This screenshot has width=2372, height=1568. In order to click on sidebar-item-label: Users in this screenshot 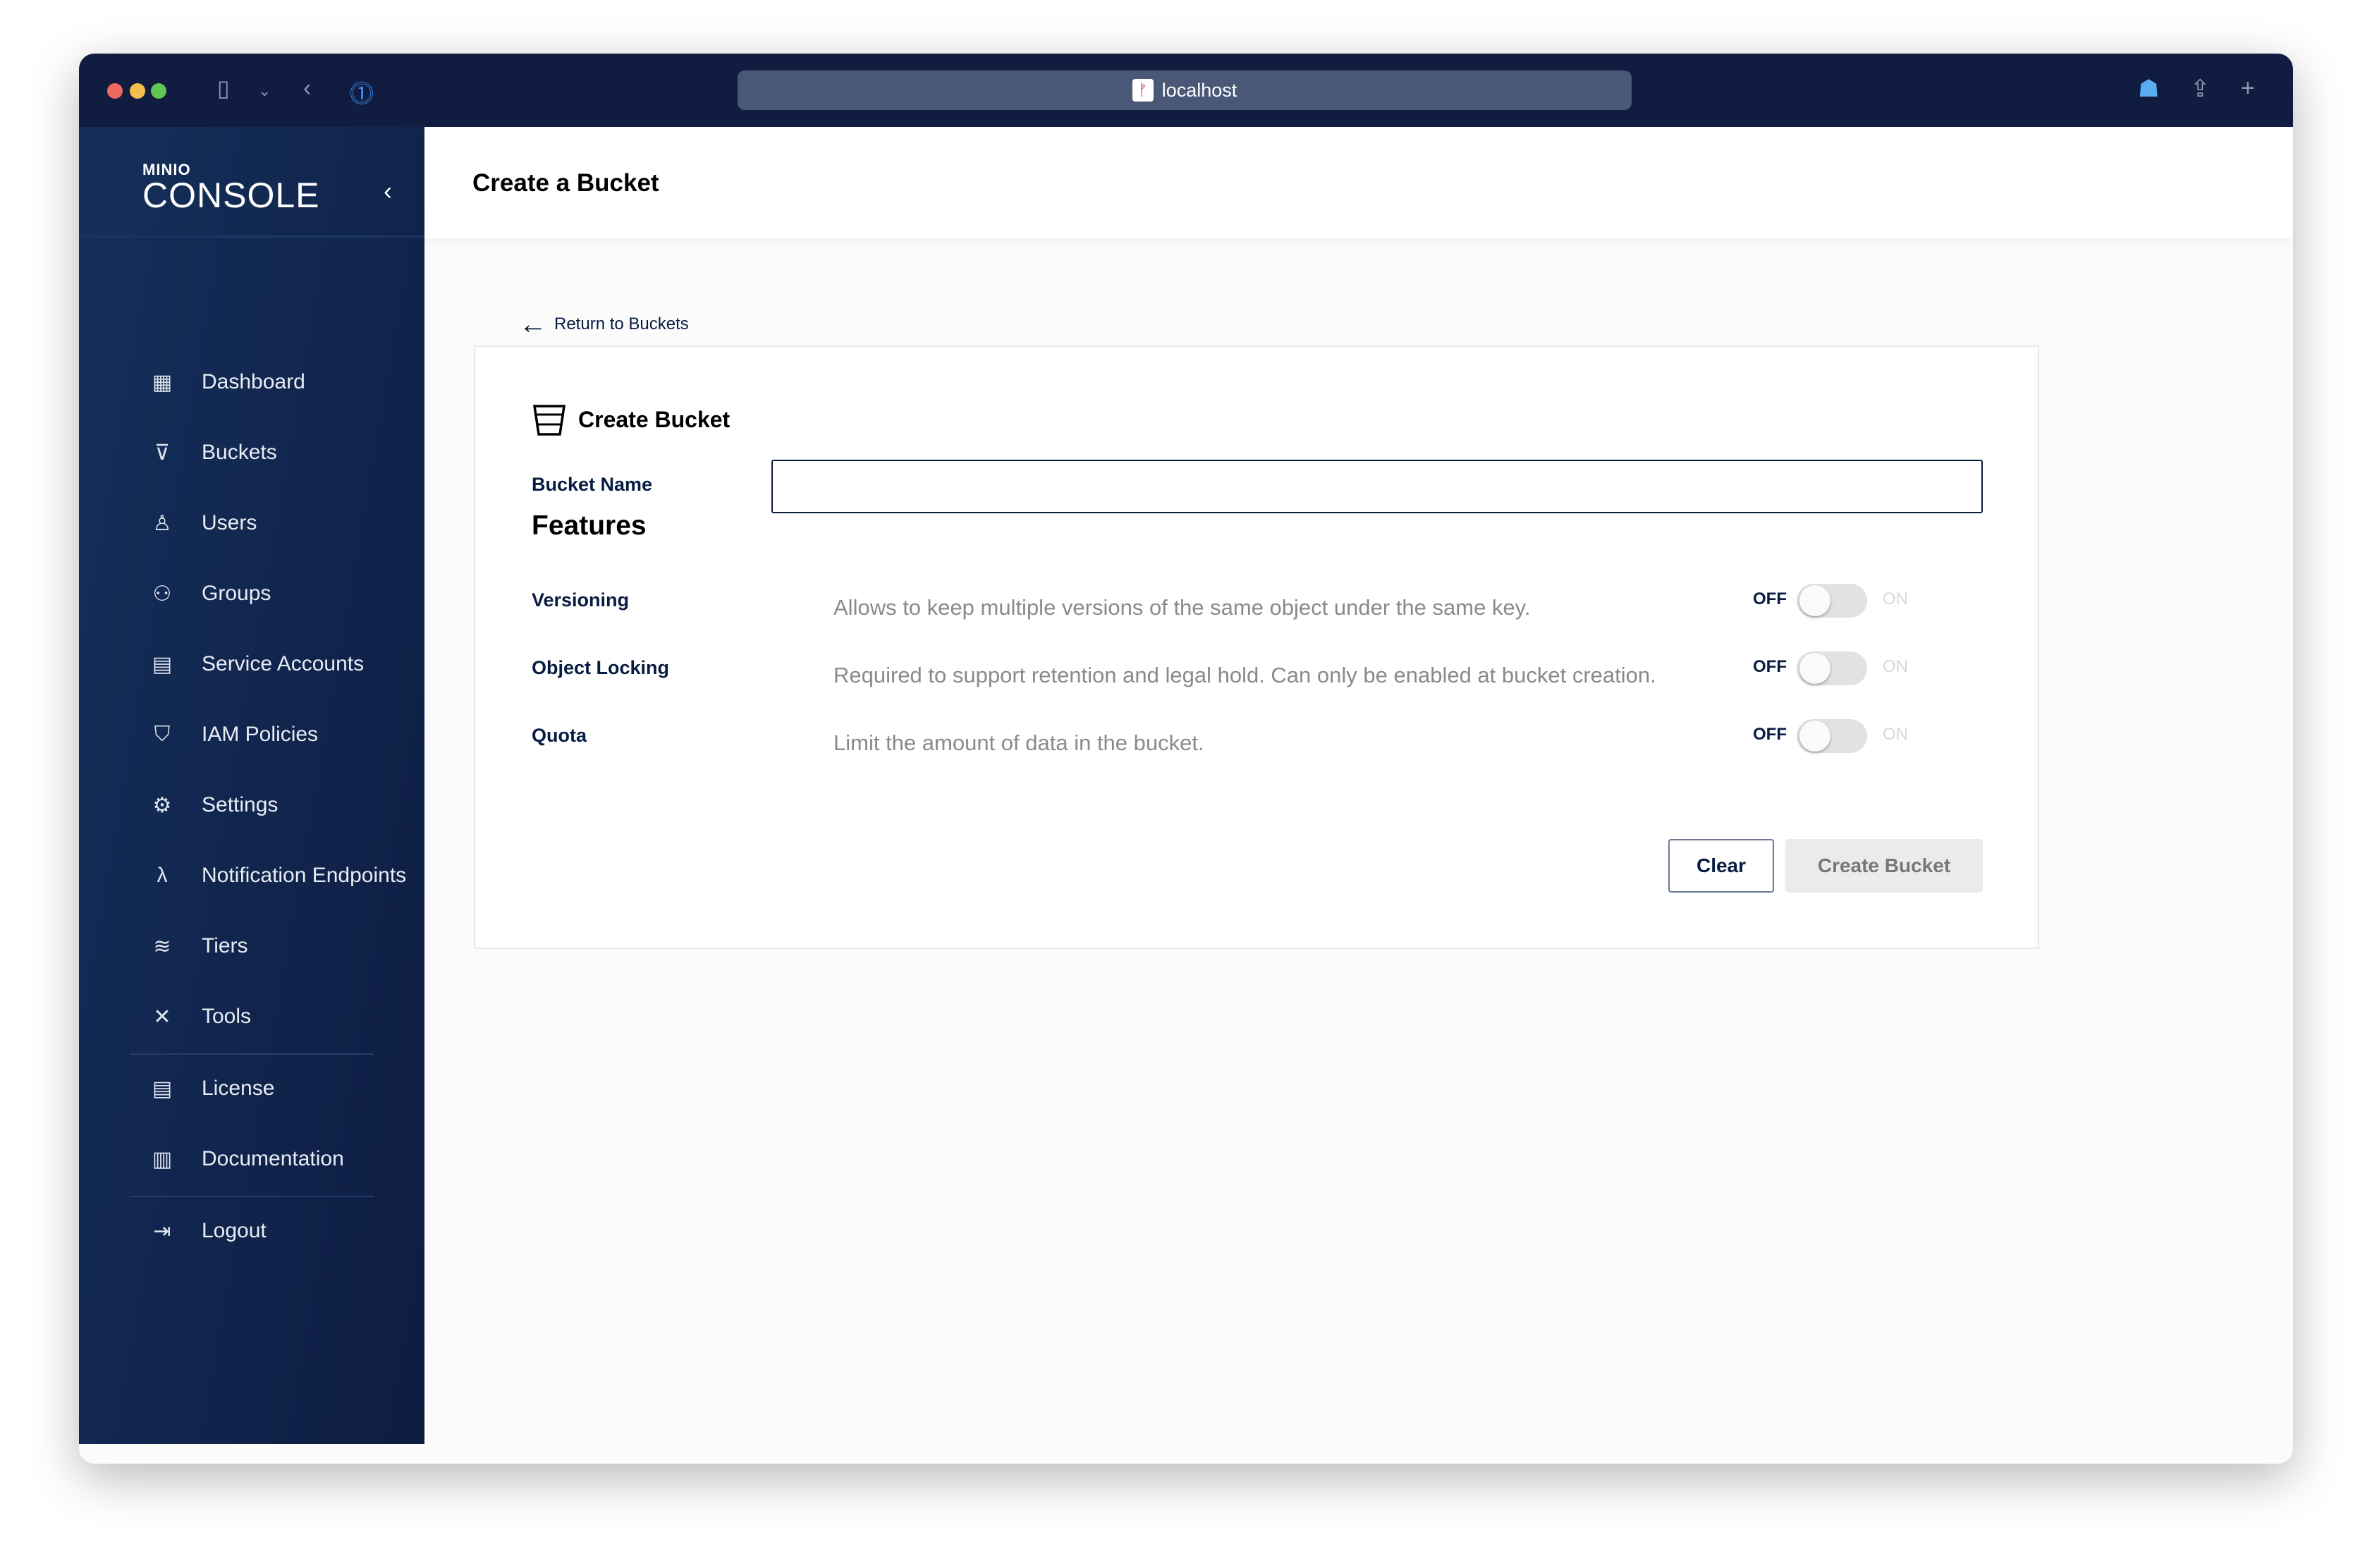, I will do `click(229, 522)`.